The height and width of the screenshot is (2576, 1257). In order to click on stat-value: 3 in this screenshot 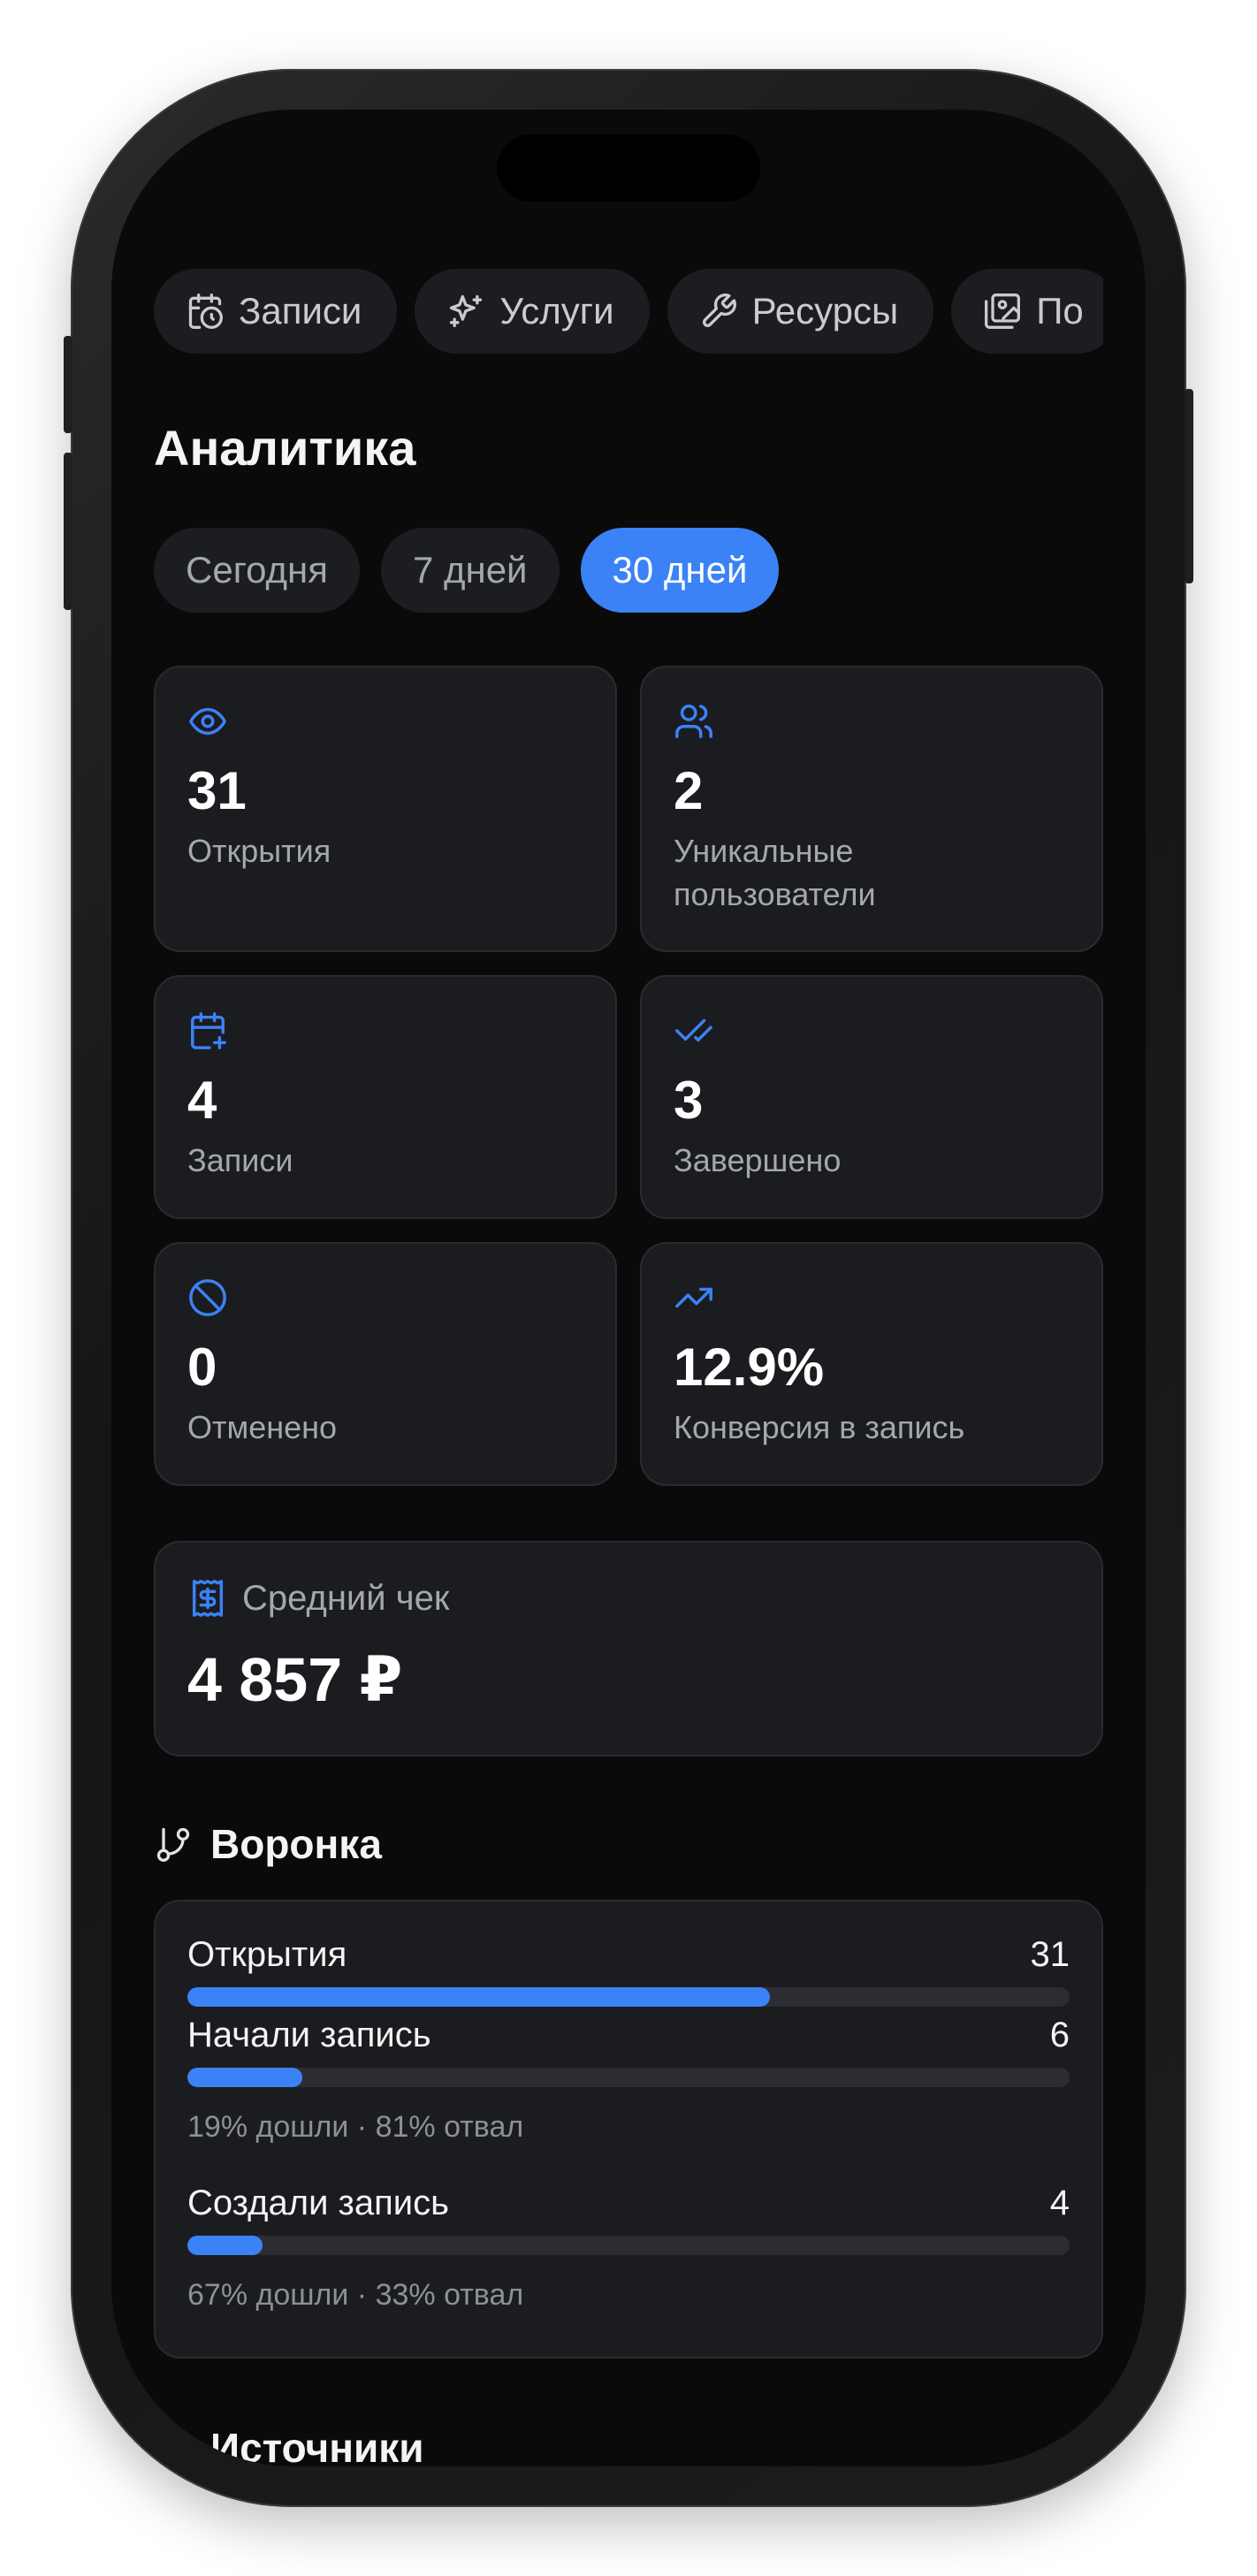, I will do `click(689, 1100)`.